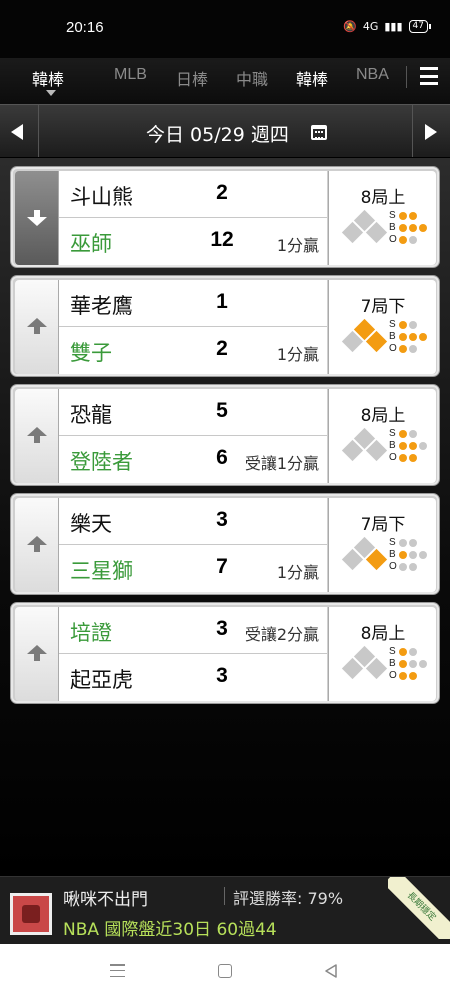 The image size is (450, 1000). What do you see at coordinates (193, 327) in the screenshot?
I see `teams-panel: 華老鷹 1 雙子 2 1分贏` at bounding box center [193, 327].